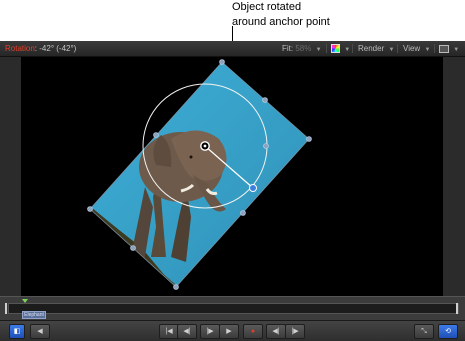 The height and width of the screenshot is (341, 465). I want to click on canvas-mode-button: ◧, so click(17, 331).